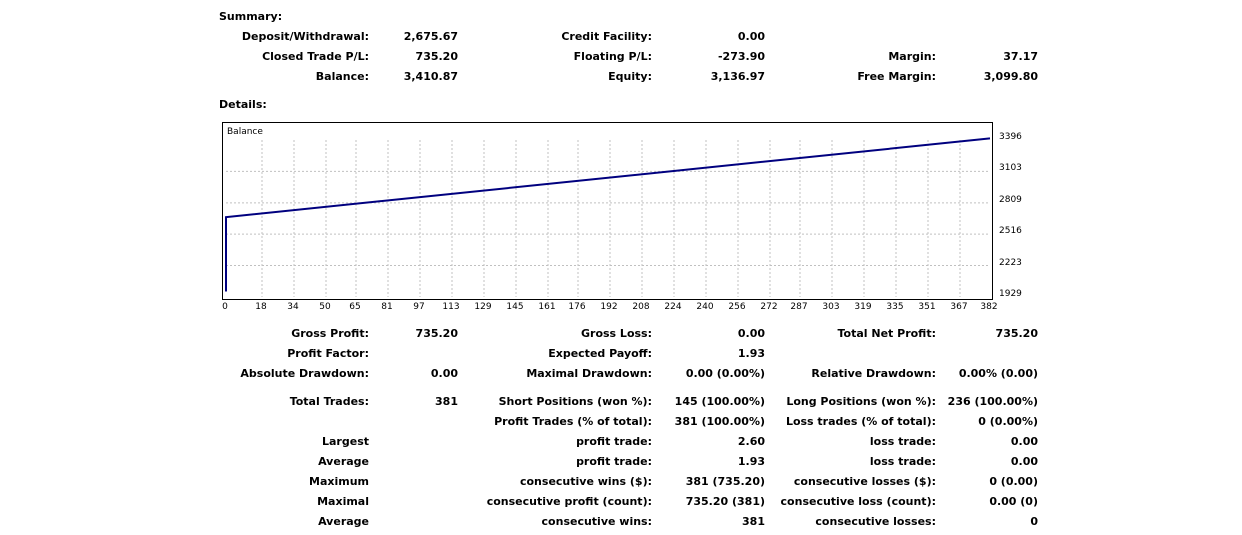 This screenshot has width=1242, height=535. What do you see at coordinates (831, 307) in the screenshot?
I see `x-tick-label: 303` at bounding box center [831, 307].